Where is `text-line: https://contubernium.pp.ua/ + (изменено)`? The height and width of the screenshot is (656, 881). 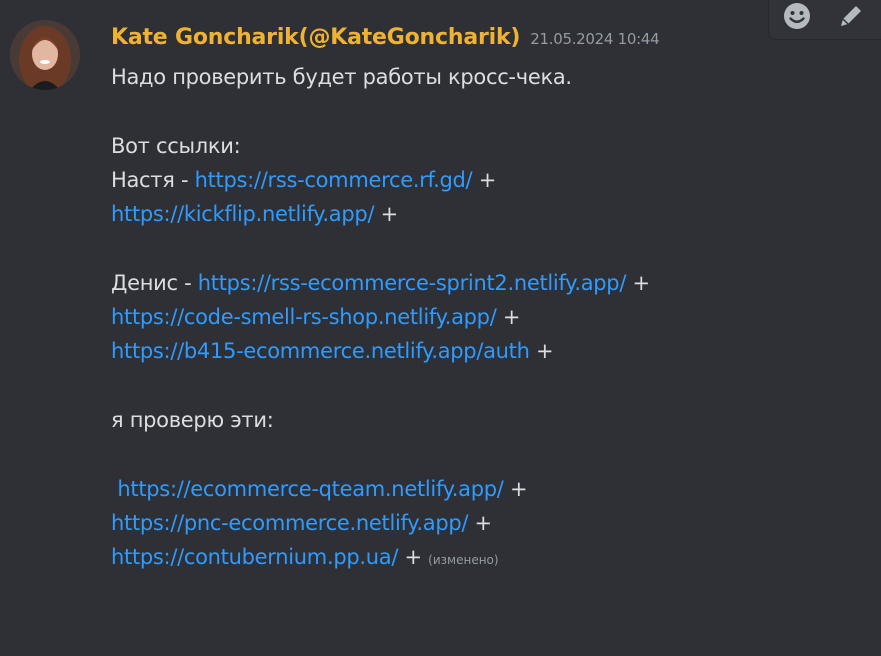
text-line: https://contubernium.pp.ua/ + (изменено) is located at coordinates (491, 557).